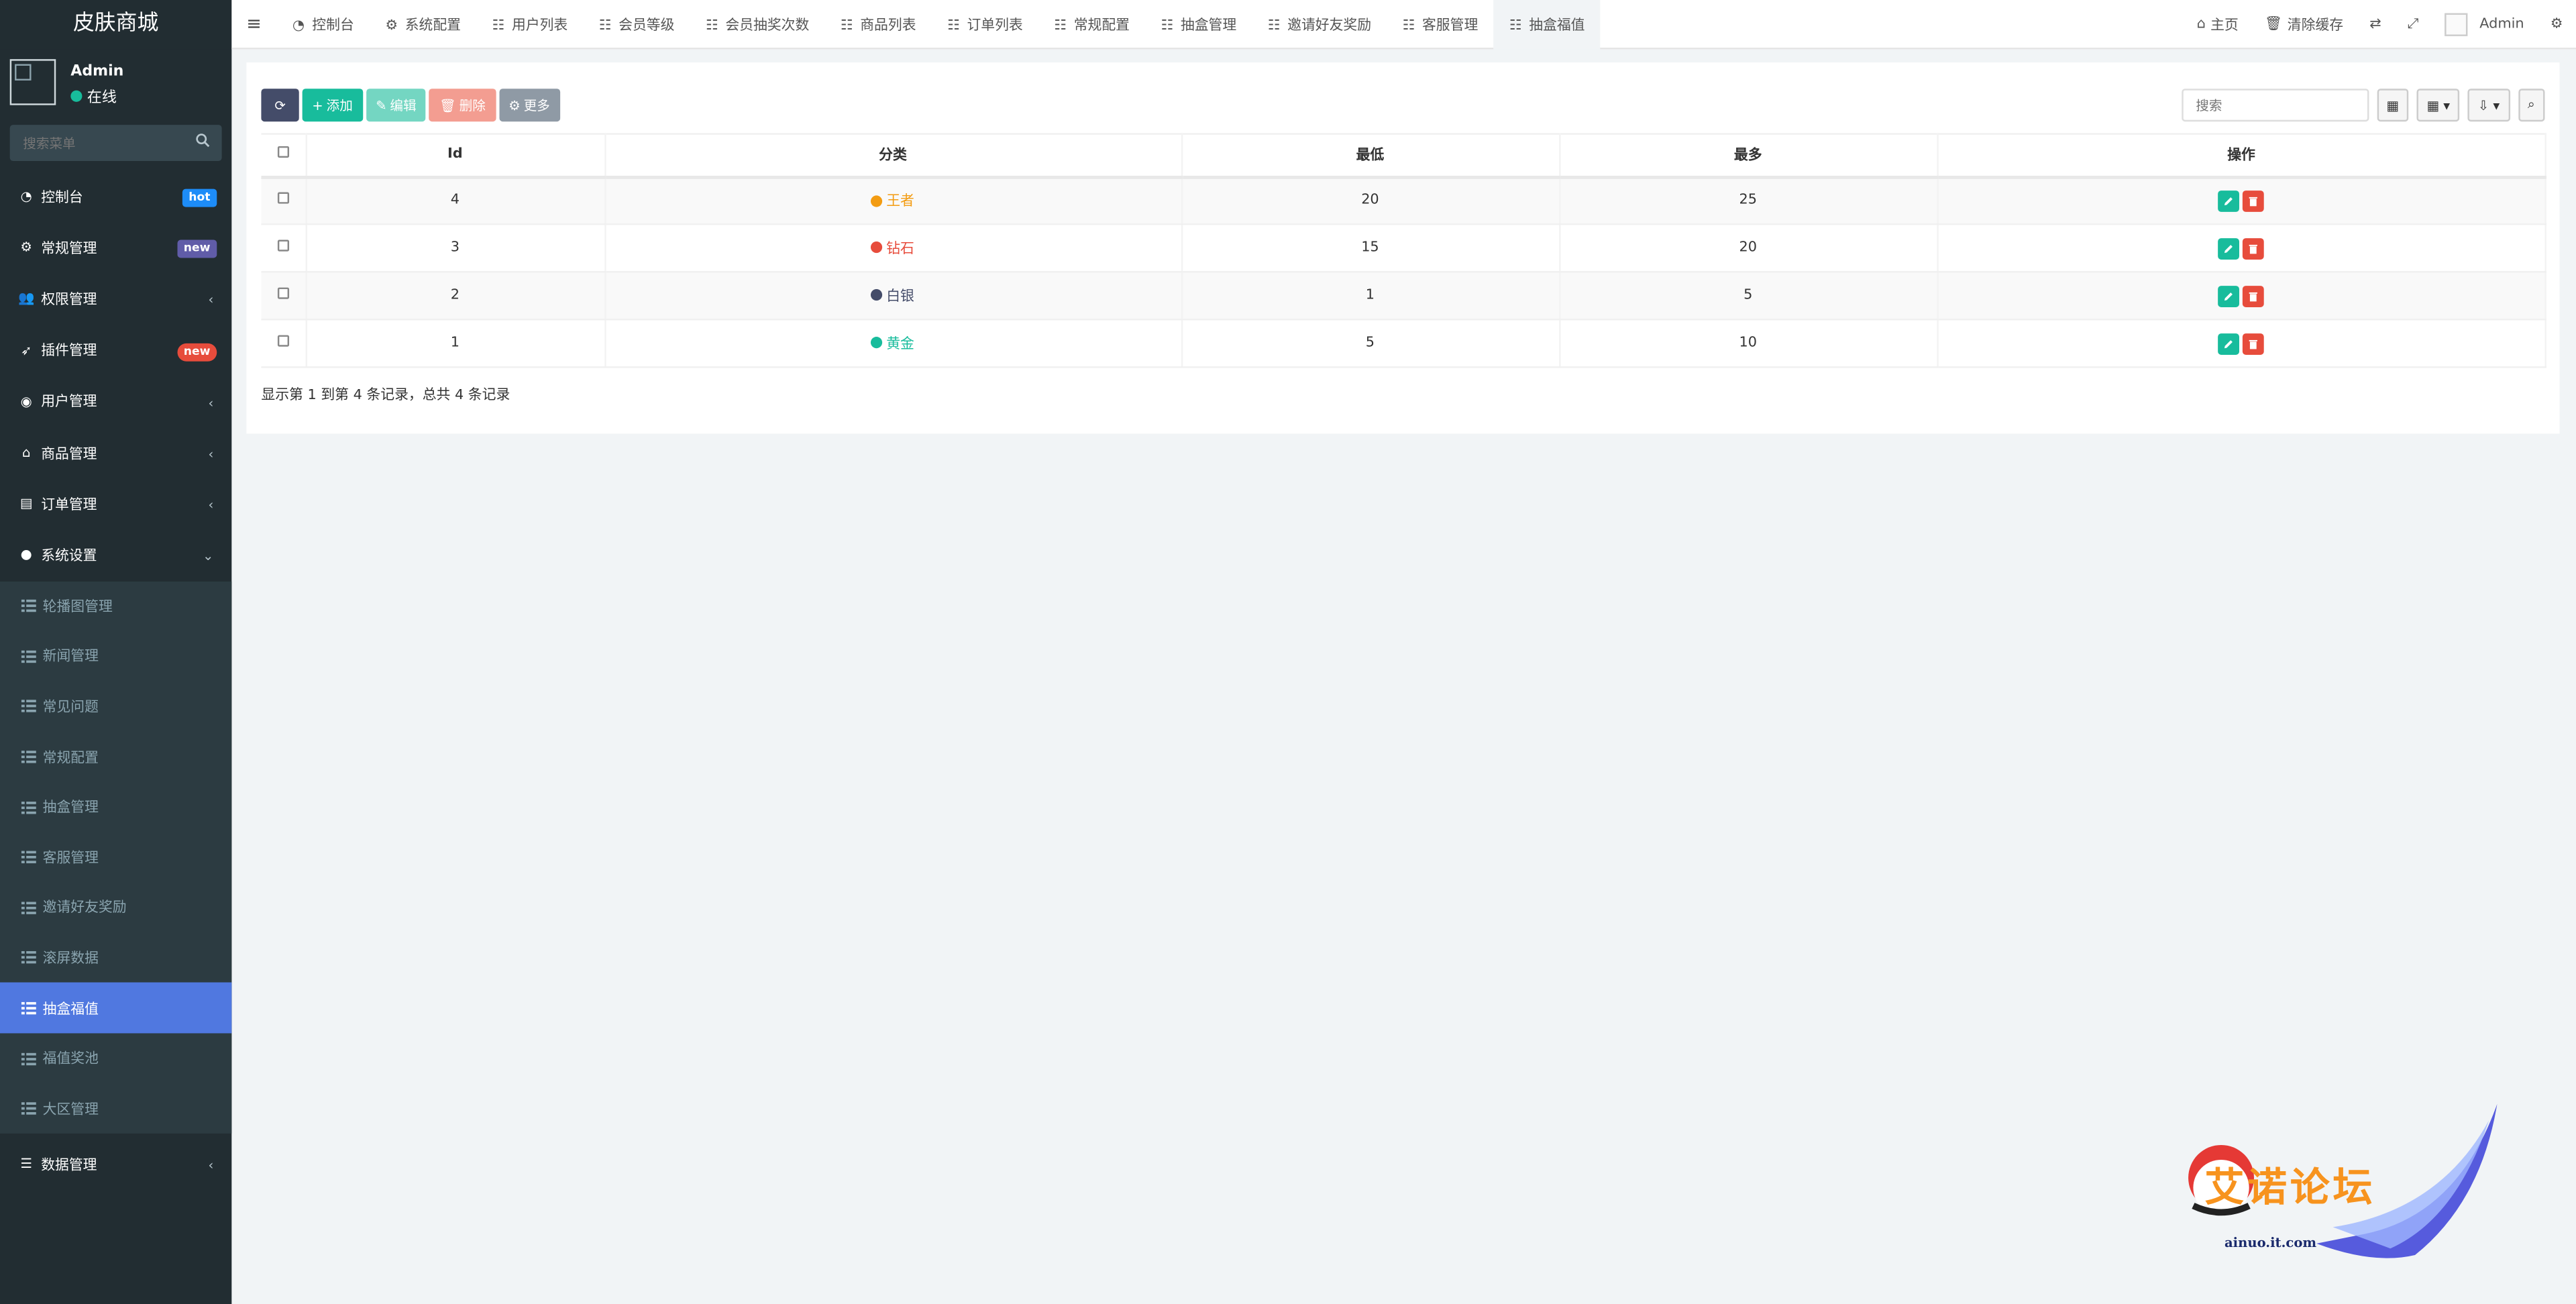 This screenshot has height=1304, width=2576. I want to click on cell-min: 15, so click(1370, 249).